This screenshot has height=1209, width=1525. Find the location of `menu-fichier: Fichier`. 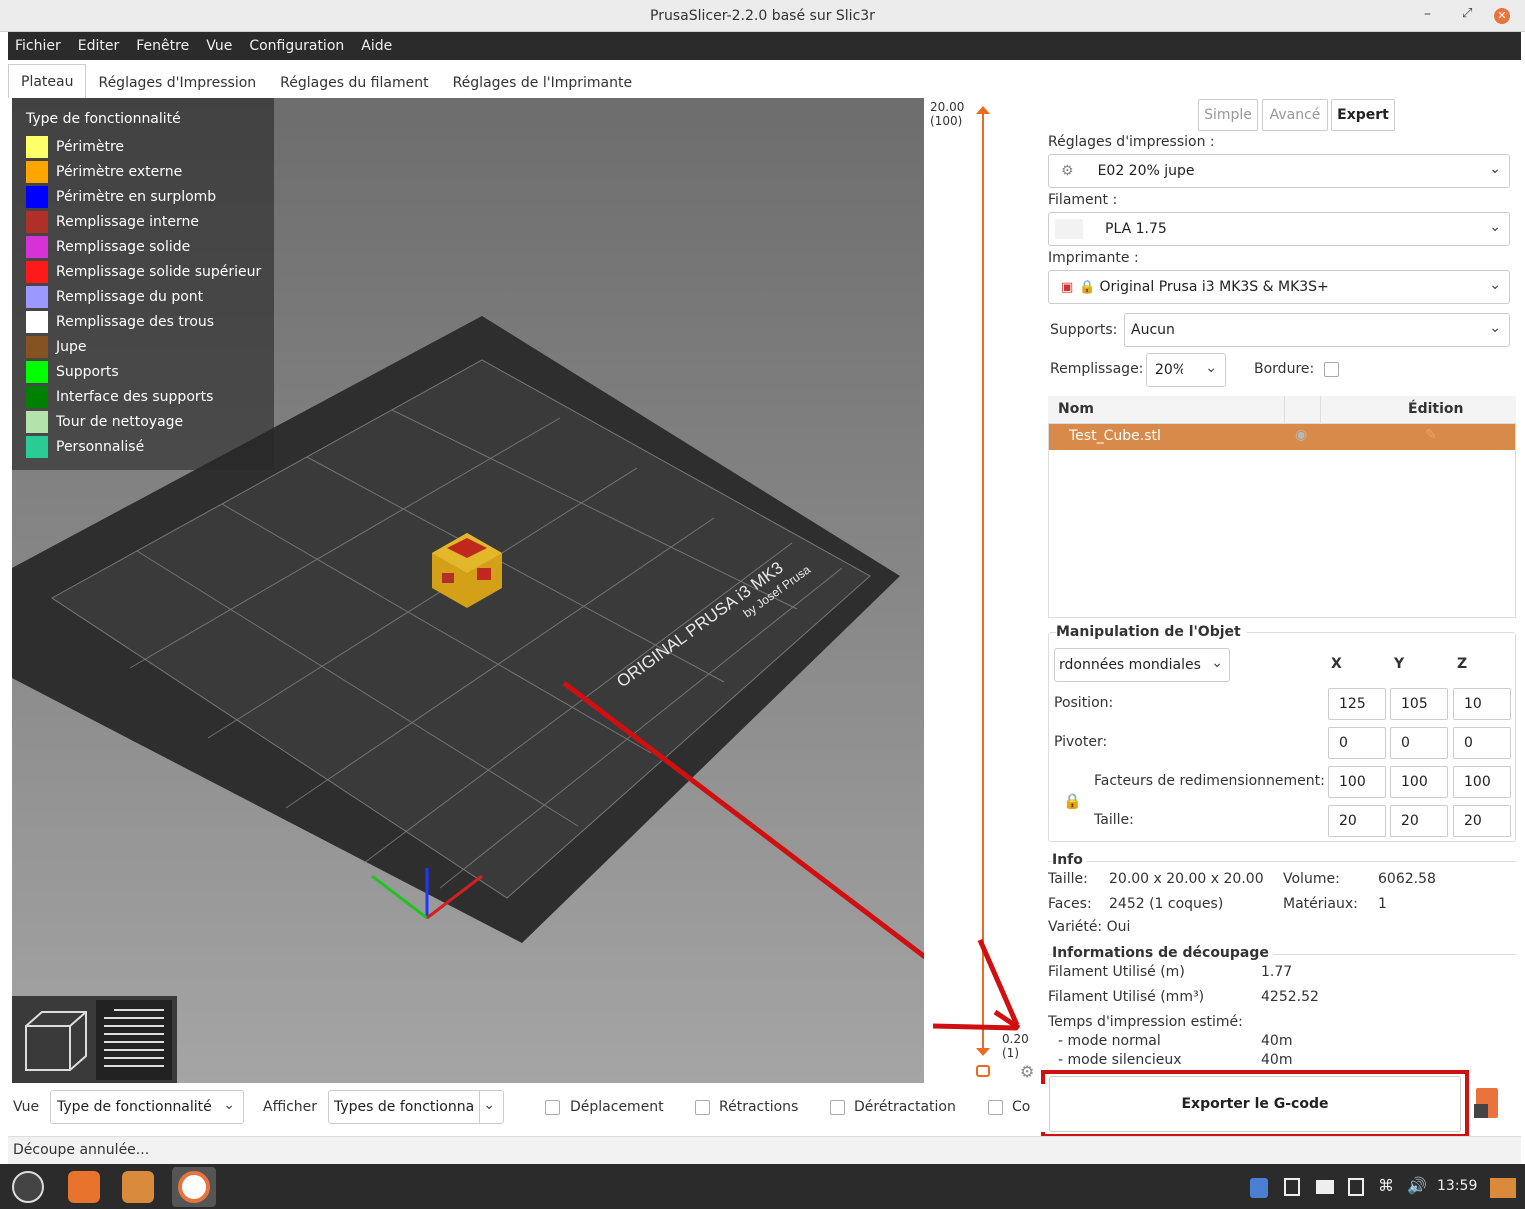

menu-fichier: Fichier is located at coordinates (38, 46).